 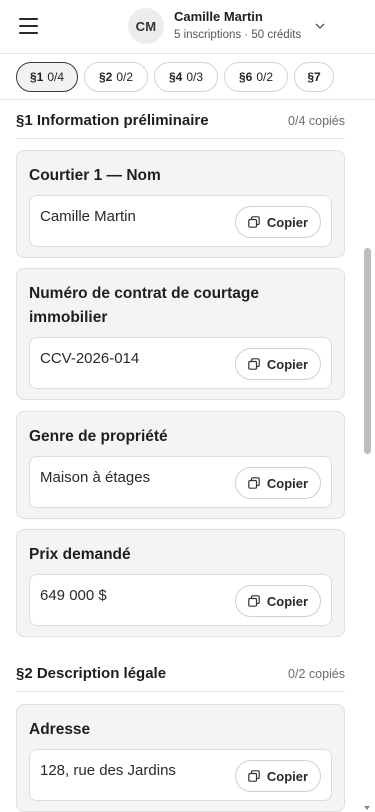 I want to click on field-value: 649 000 $, so click(x=73, y=595).